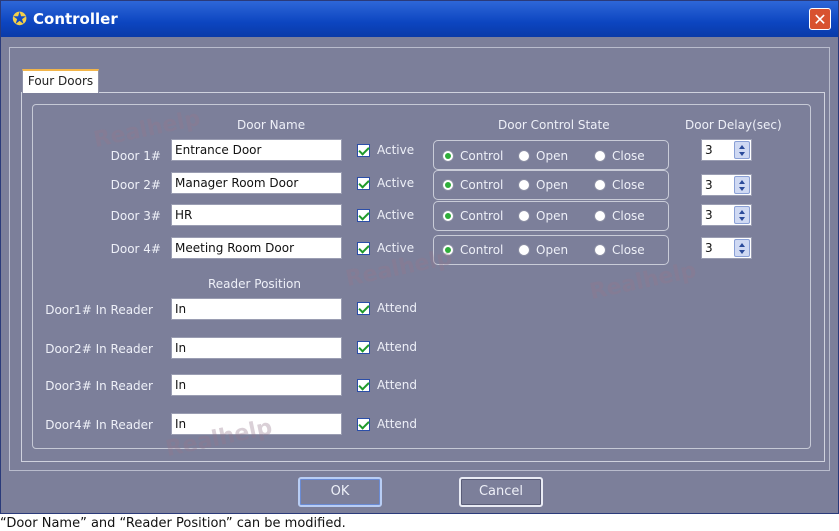  What do you see at coordinates (397, 308) in the screenshot?
I see `reader-1-attend-label: Attend` at bounding box center [397, 308].